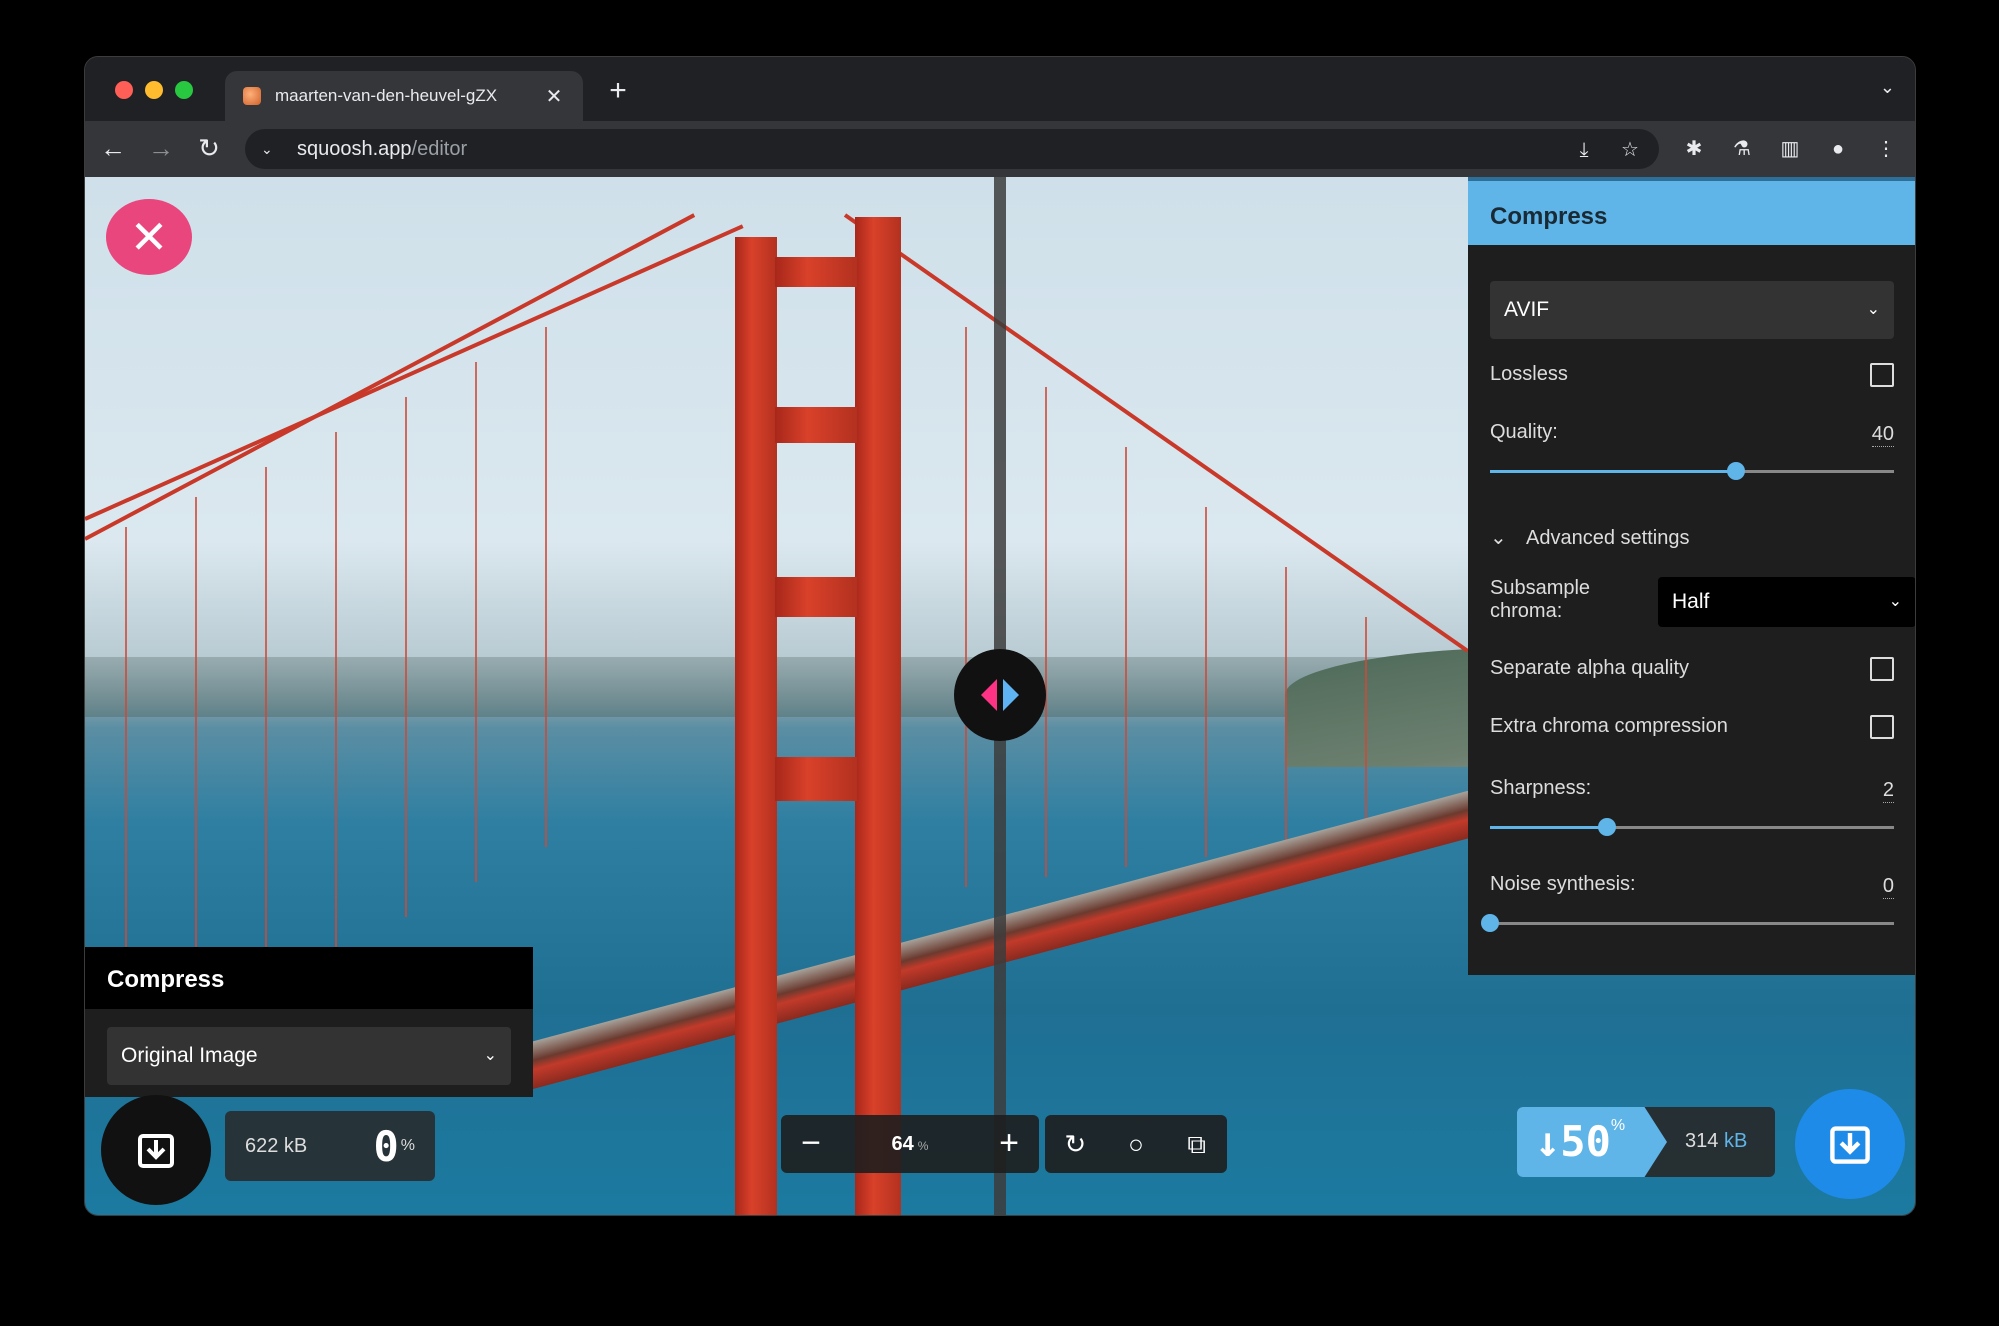 The image size is (1999, 1326). I want to click on sharpness-slider, so click(1692, 827).